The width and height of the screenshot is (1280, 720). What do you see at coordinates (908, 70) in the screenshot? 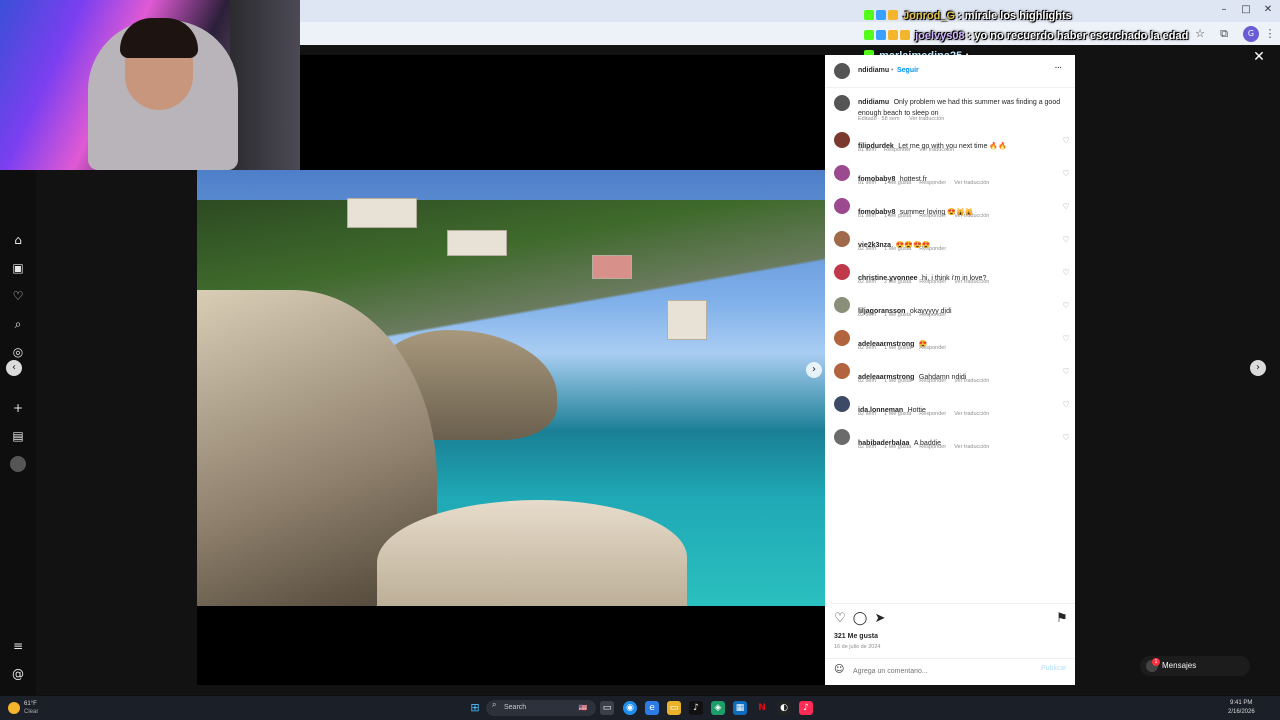
I see `follow-button: Seguir` at bounding box center [908, 70].